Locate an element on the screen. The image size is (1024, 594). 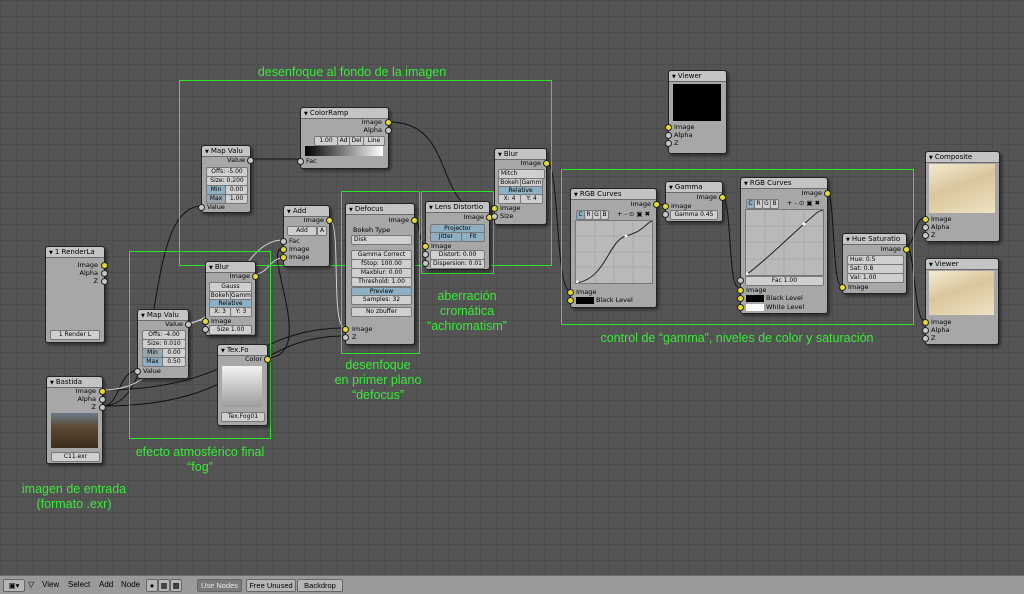
add-fac-socket is located at coordinates (283, 241).